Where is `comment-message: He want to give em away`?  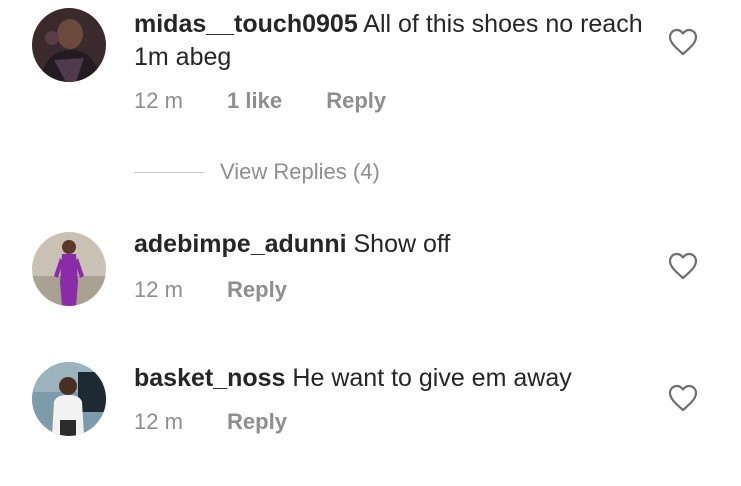 comment-message: He want to give em away is located at coordinates (432, 378).